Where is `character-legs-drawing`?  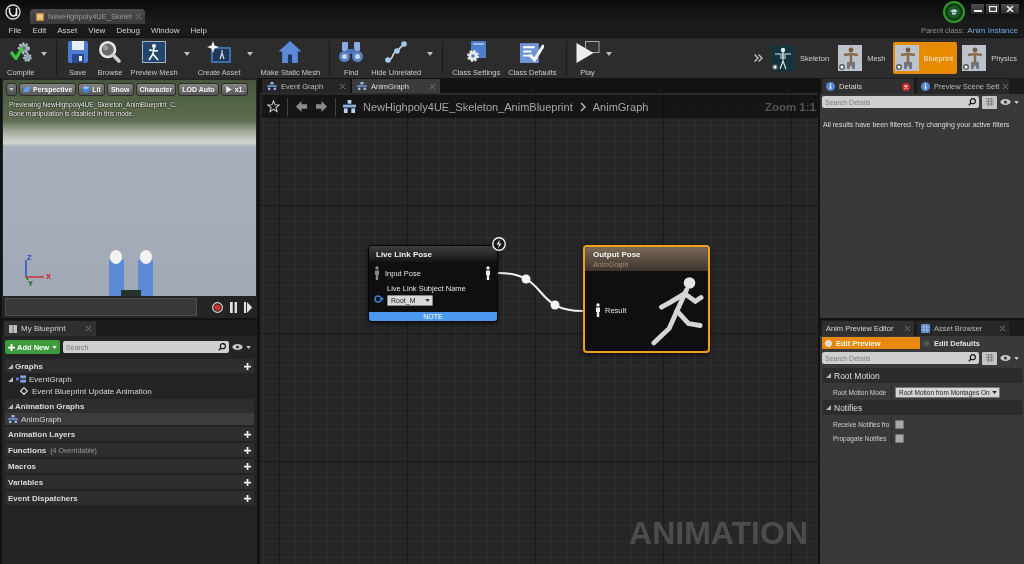 character-legs-drawing is located at coordinates (131, 273).